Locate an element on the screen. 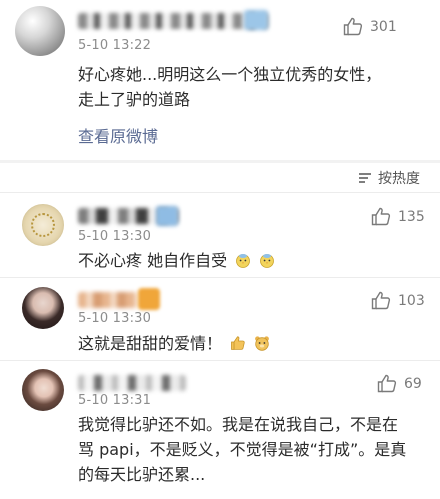 This screenshot has height=499, width=440. comment-1-text-row: 不必心疼 她自作自受 is located at coordinates (176, 260).